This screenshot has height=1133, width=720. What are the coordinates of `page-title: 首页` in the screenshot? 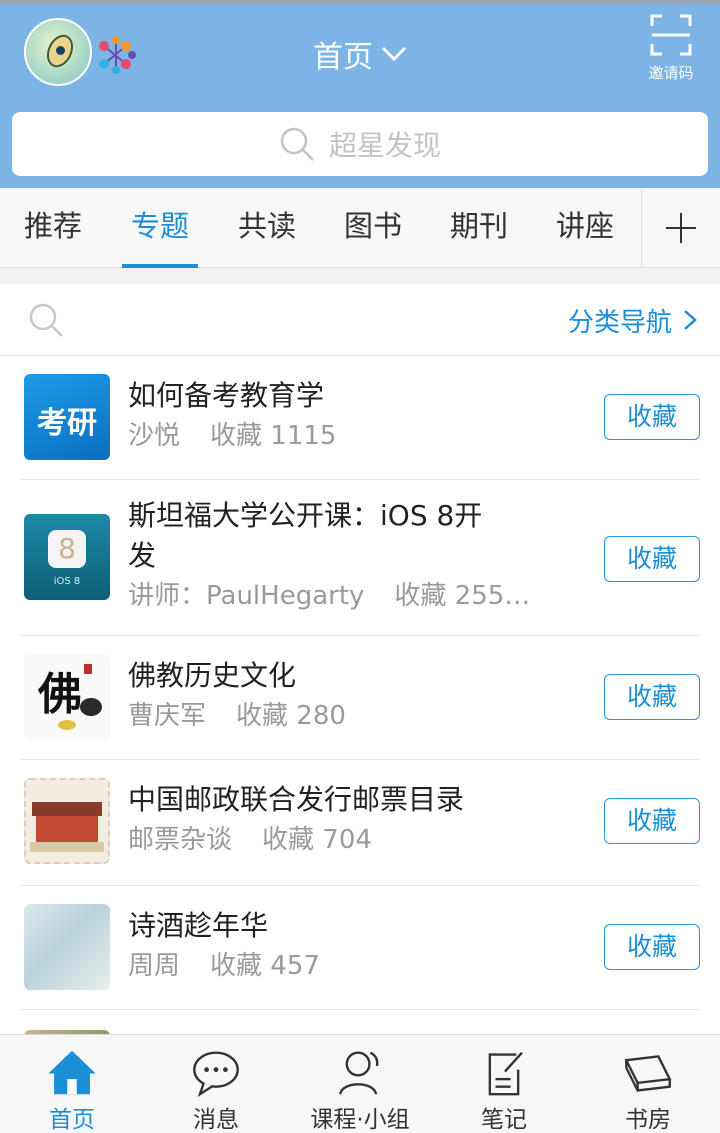 It's located at (343, 57).